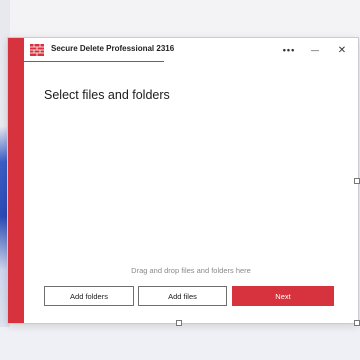  I want to click on app-brick-icon, so click(37, 50).